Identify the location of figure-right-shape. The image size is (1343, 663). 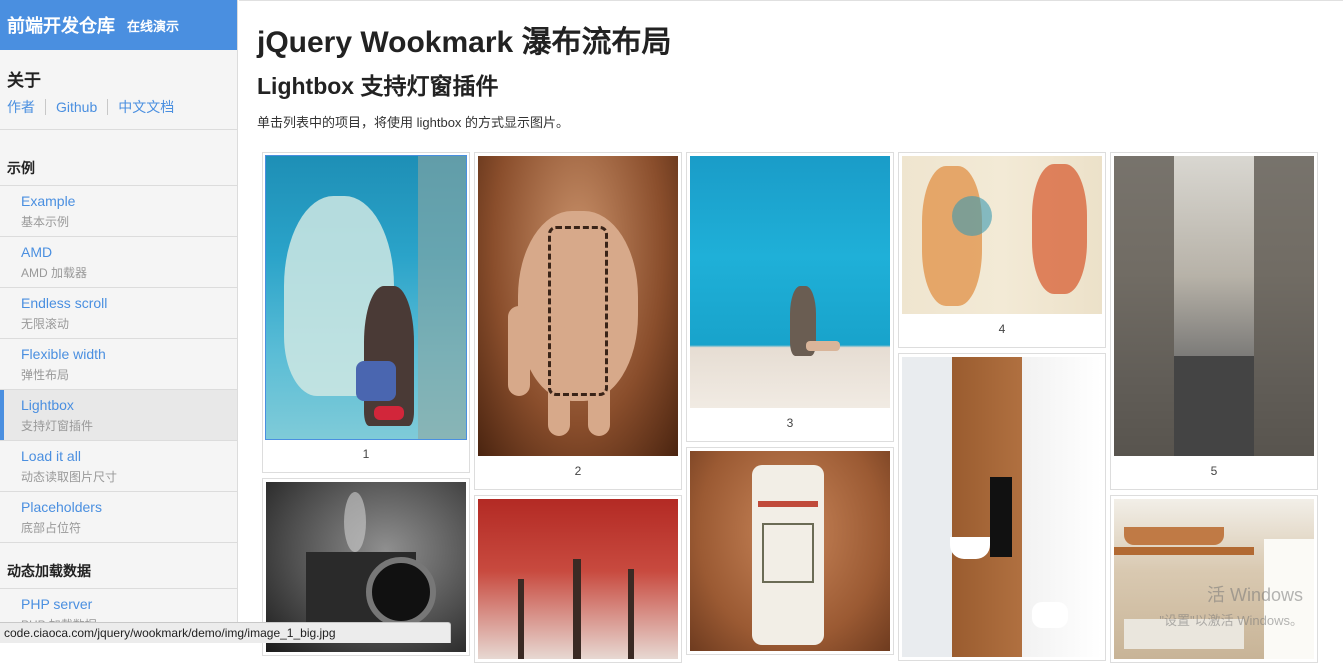
(1059, 229).